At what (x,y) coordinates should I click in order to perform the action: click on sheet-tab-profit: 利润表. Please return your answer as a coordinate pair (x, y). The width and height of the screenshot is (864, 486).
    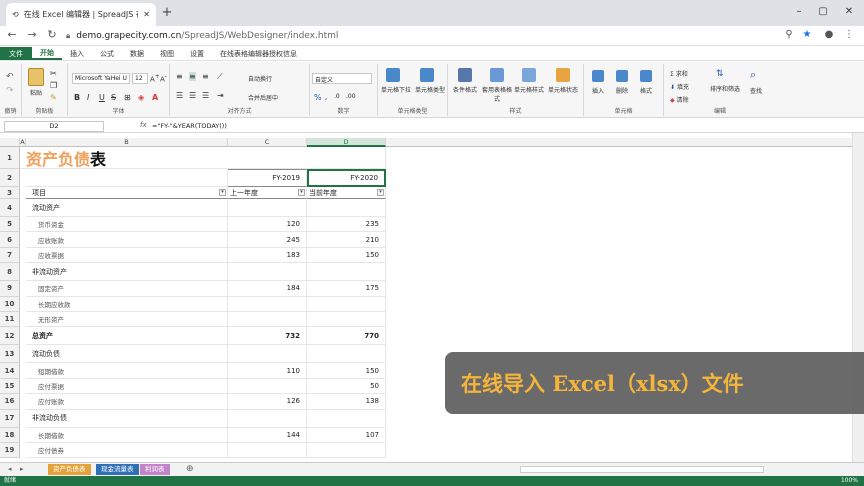
    Looking at the image, I should click on (155, 469).